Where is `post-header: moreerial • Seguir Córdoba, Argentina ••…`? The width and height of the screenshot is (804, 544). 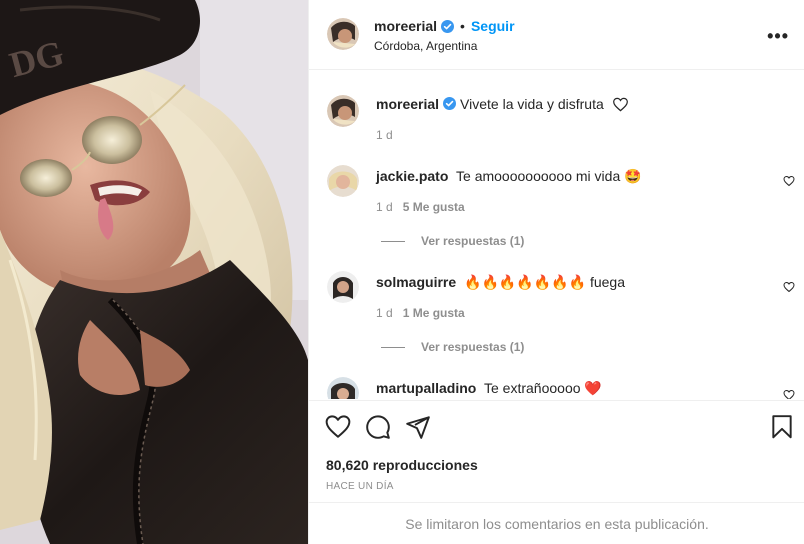
post-header: moreerial • Seguir Córdoba, Argentina ••… is located at coordinates (556, 35).